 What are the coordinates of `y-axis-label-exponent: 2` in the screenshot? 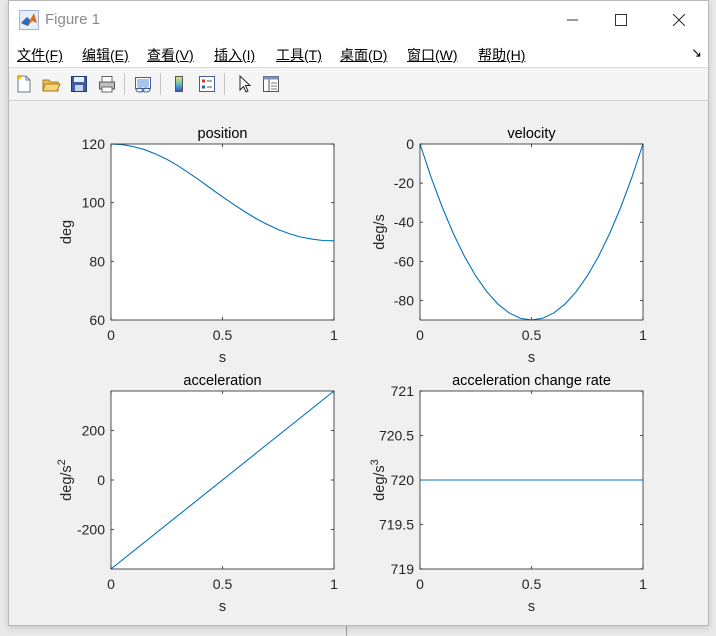 It's located at (62, 462).